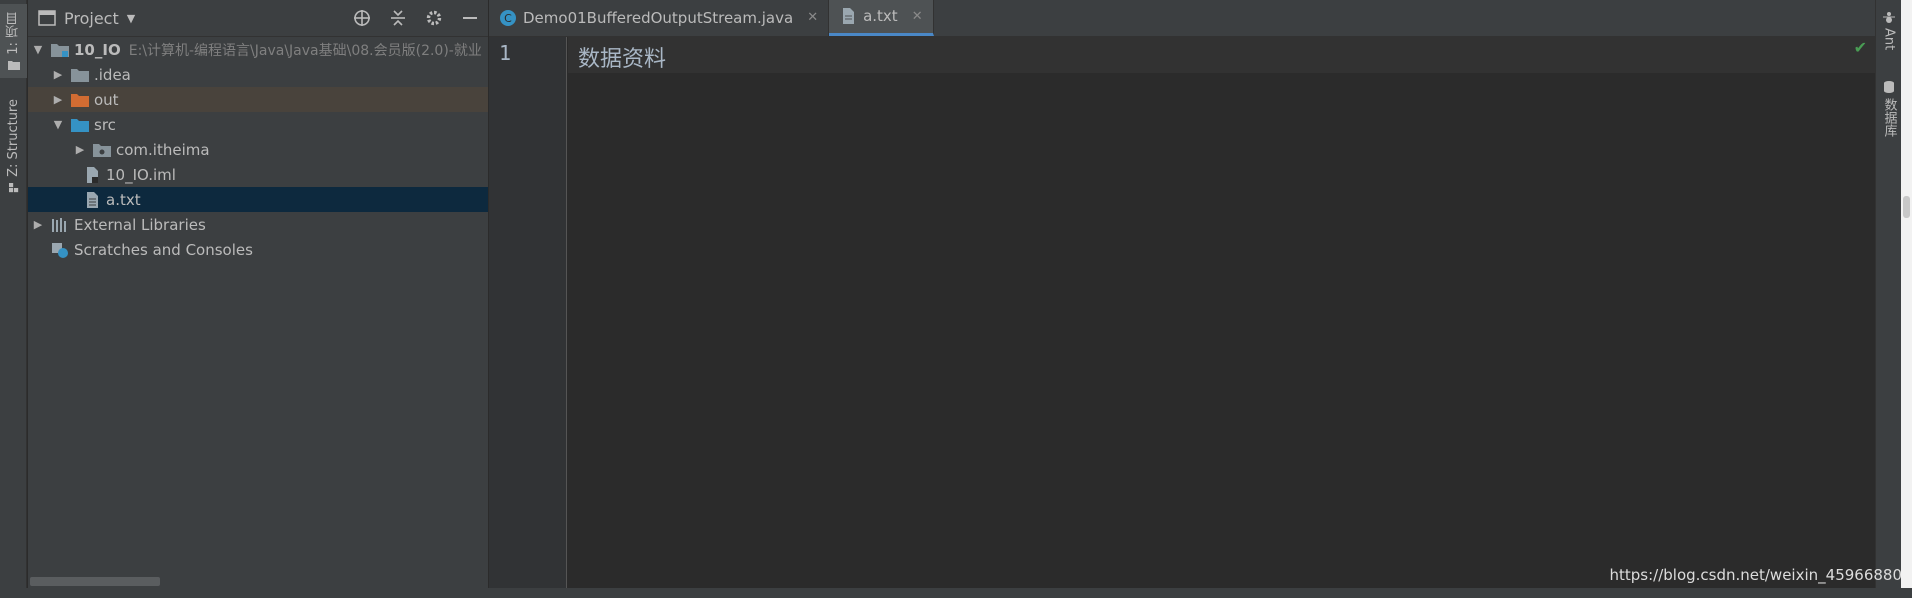 Image resolution: width=1912 pixels, height=598 pixels. I want to click on chevron-down-icon: ▼, so click(131, 18).